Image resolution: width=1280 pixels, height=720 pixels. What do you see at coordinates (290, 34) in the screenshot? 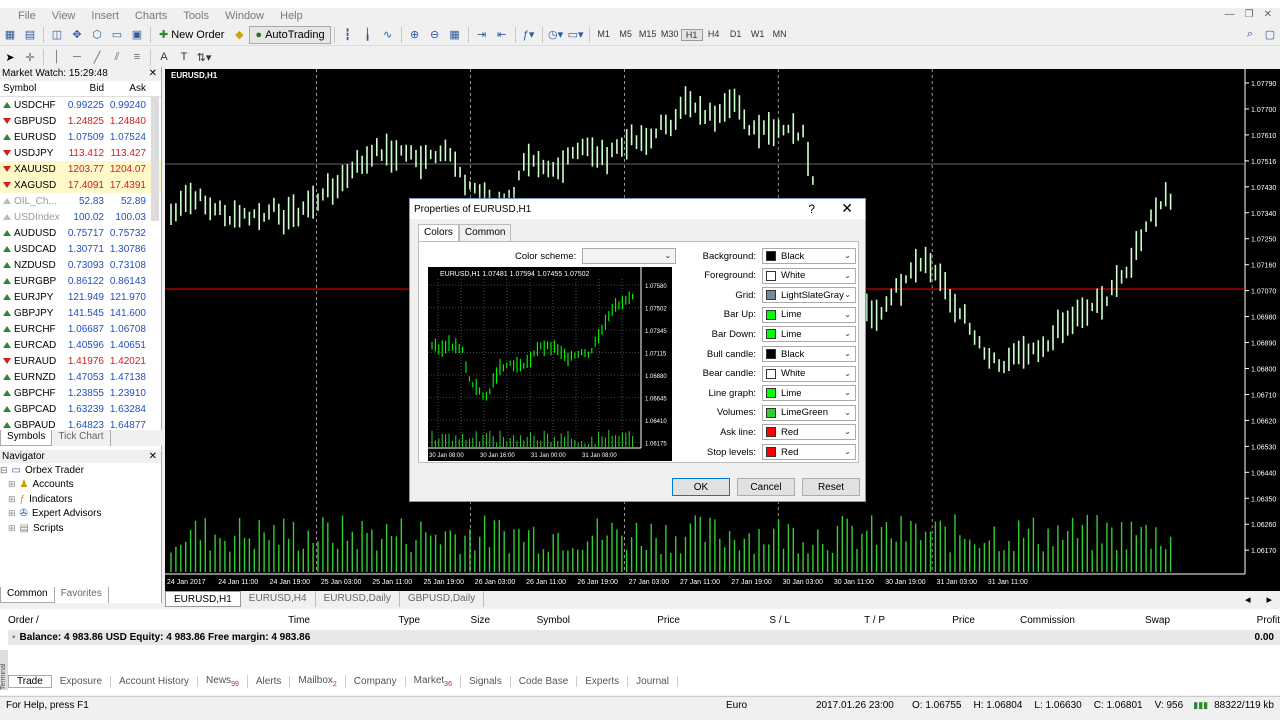
I see `autotrading-button: ● AutoTrading` at bounding box center [290, 34].